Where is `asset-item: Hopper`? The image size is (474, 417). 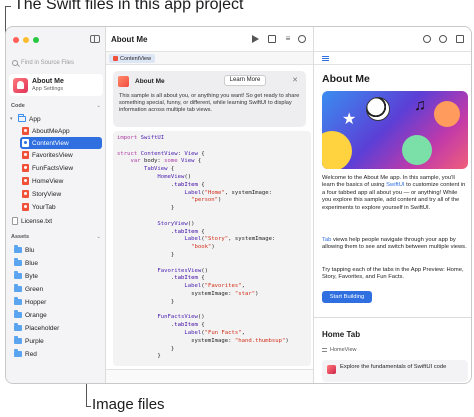
asset-item: Hopper is located at coordinates (30, 302).